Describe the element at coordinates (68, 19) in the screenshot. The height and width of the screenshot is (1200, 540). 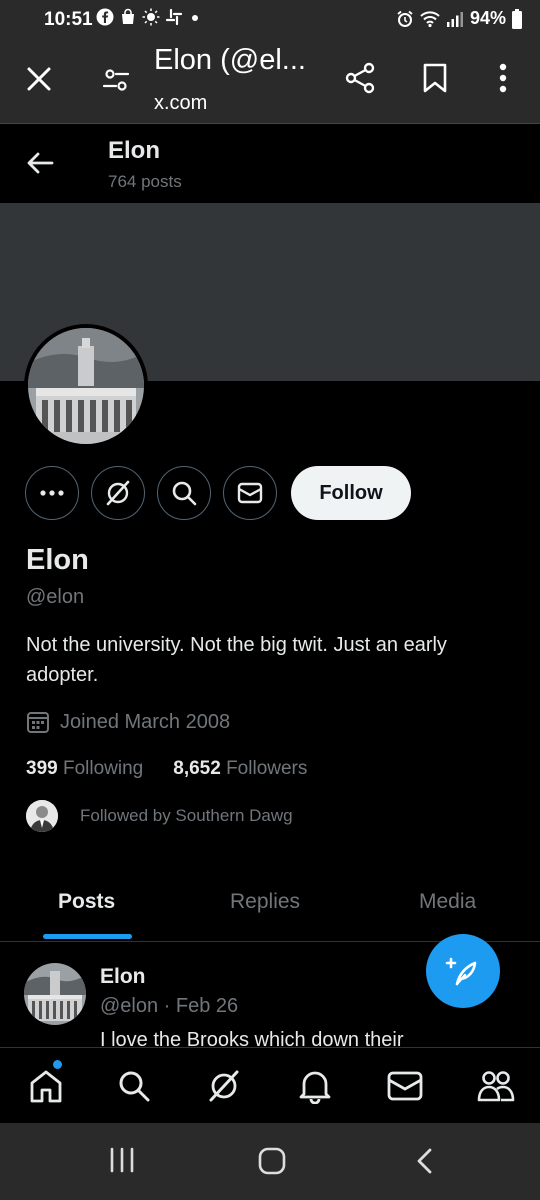
I see `status-time: 10:51` at that location.